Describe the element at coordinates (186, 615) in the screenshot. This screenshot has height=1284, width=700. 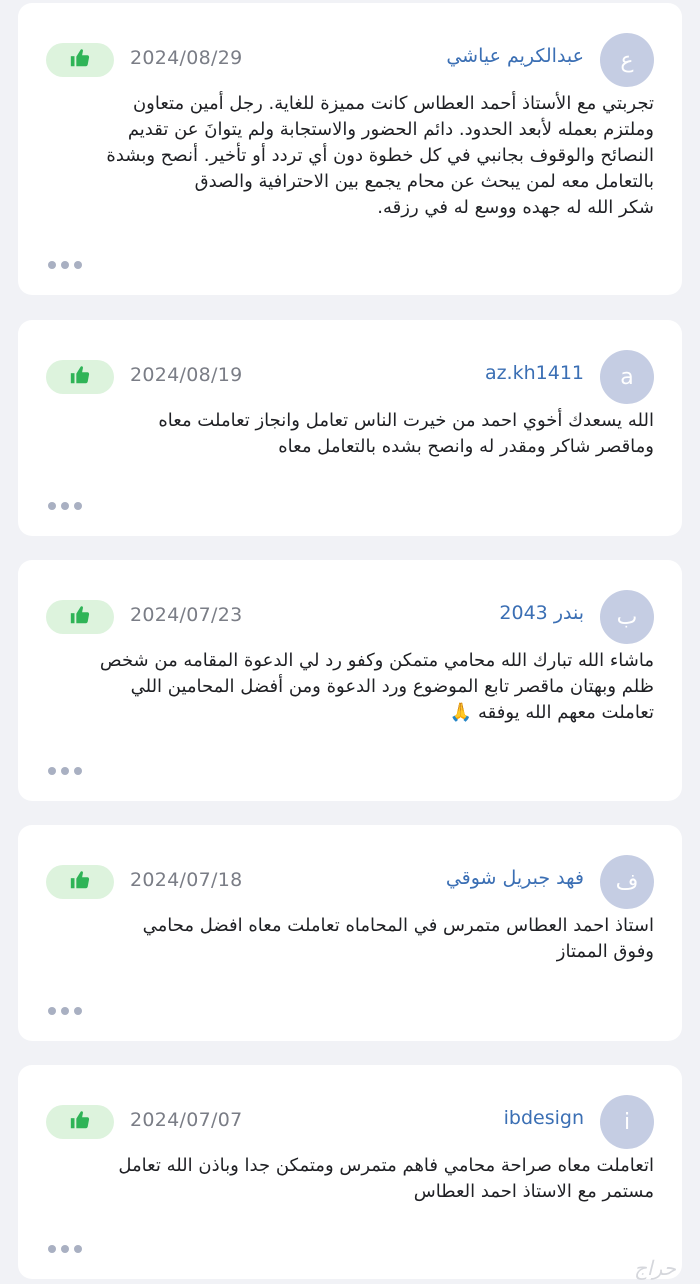
I see `review-date: 2024/07/23` at that location.